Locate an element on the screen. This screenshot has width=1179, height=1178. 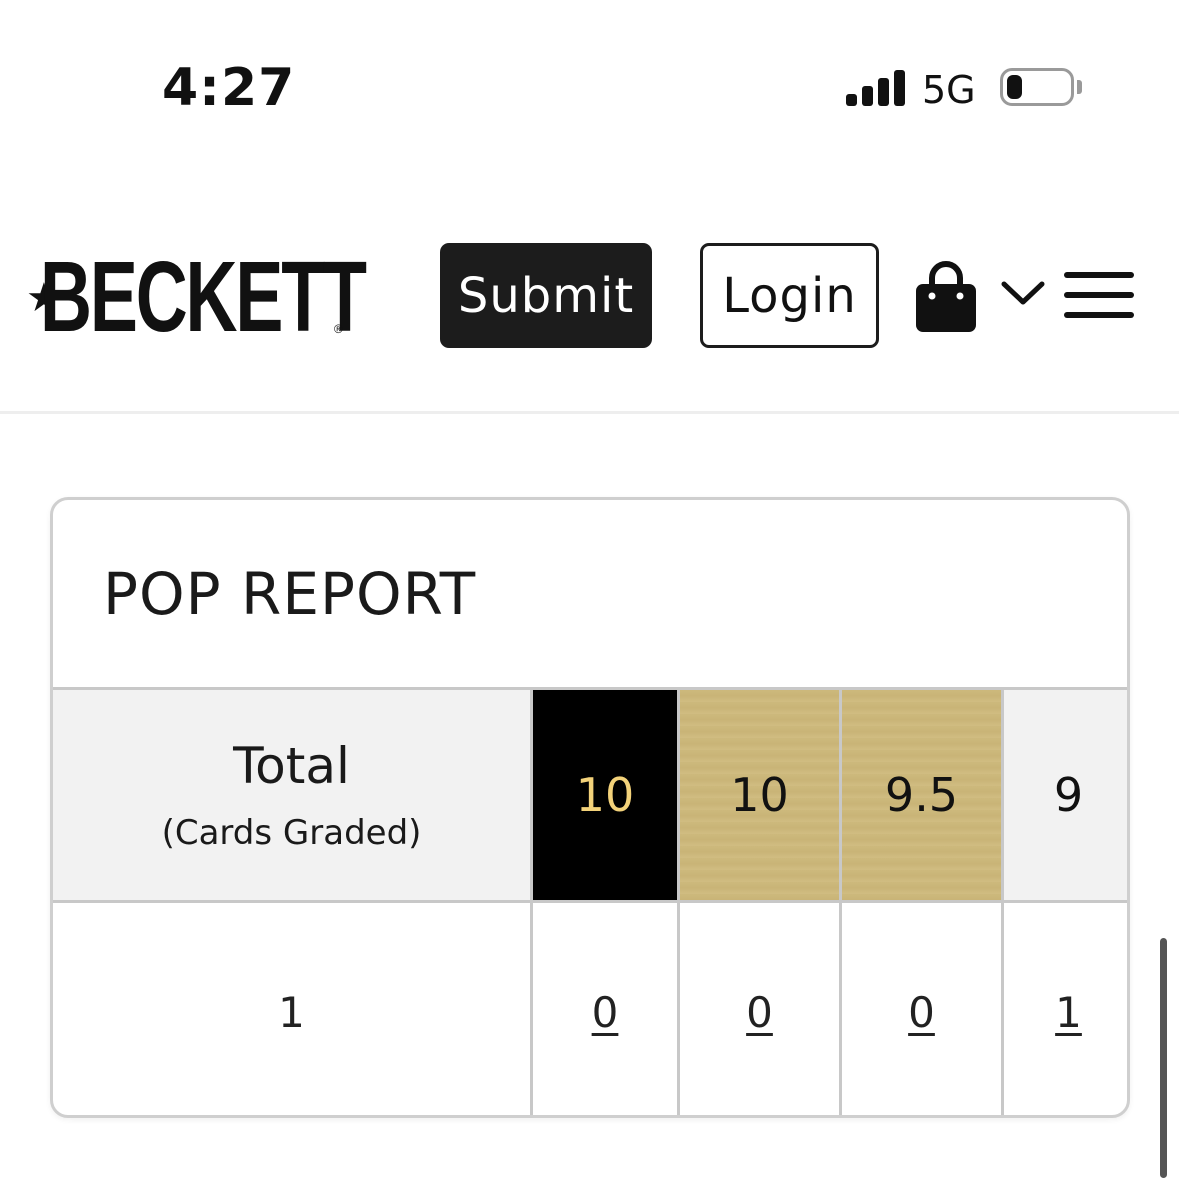
grade-label: 9.5 is located at coordinates (921, 795).